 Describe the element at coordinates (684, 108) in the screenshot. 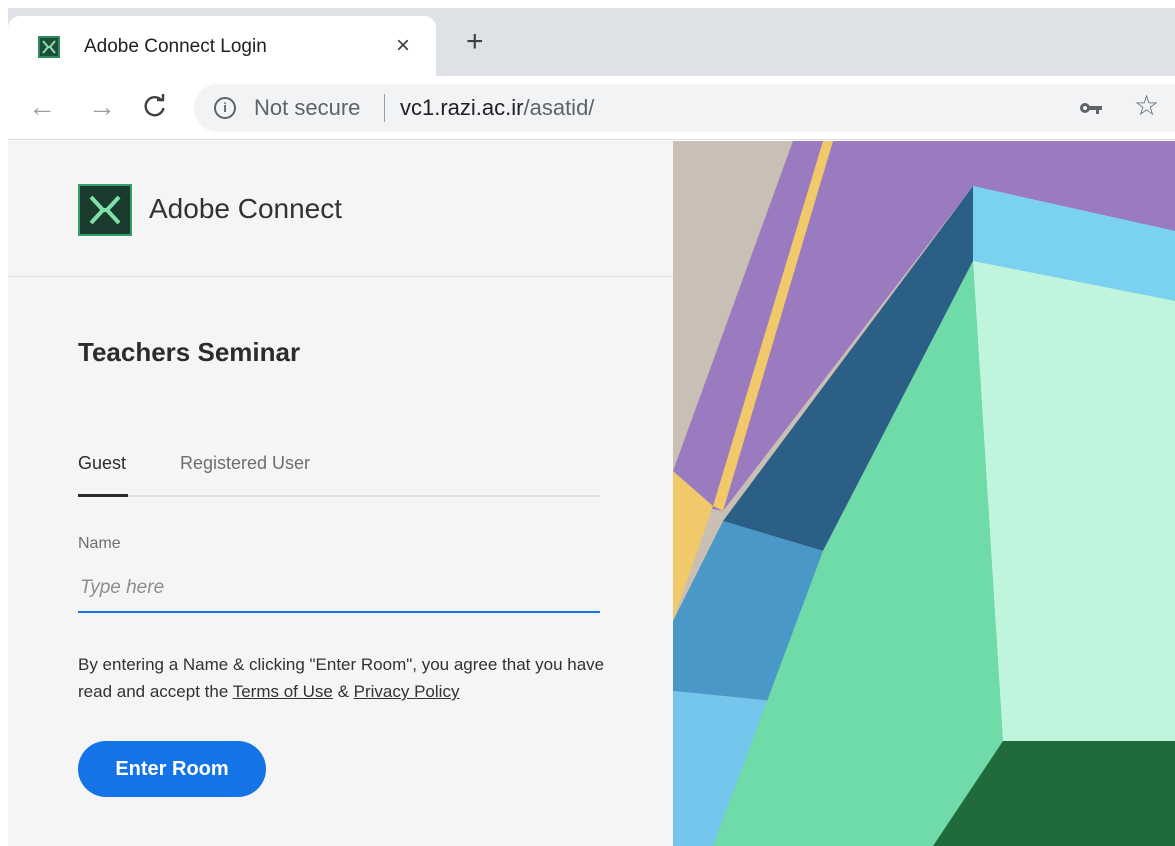

I see `address-bar: i Not secure vc1.razi.ac.ir/asatid/ ☆` at that location.